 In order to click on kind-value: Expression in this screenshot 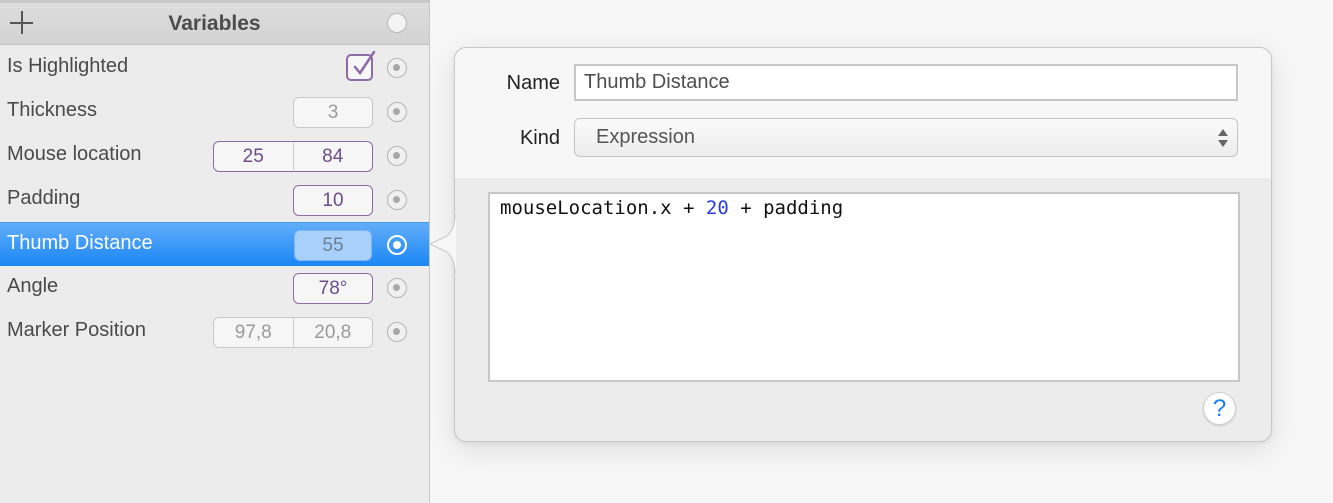, I will do `click(645, 137)`.